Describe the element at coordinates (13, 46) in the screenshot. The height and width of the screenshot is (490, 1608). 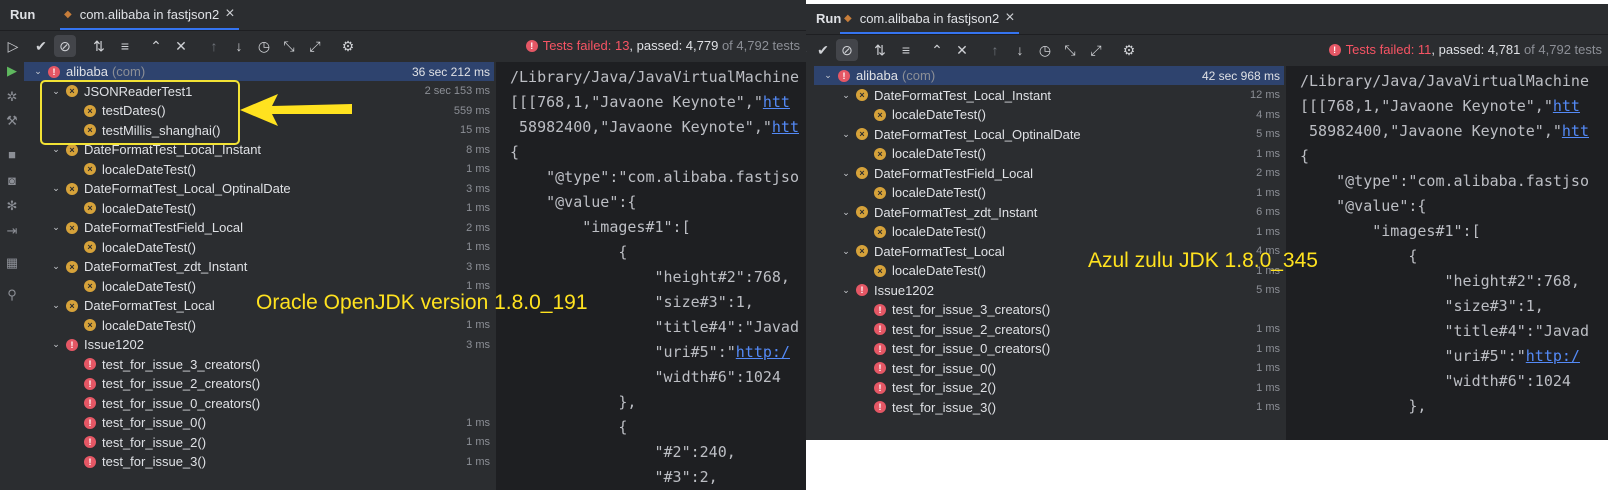
I see `rerun-icon: ▷` at that location.